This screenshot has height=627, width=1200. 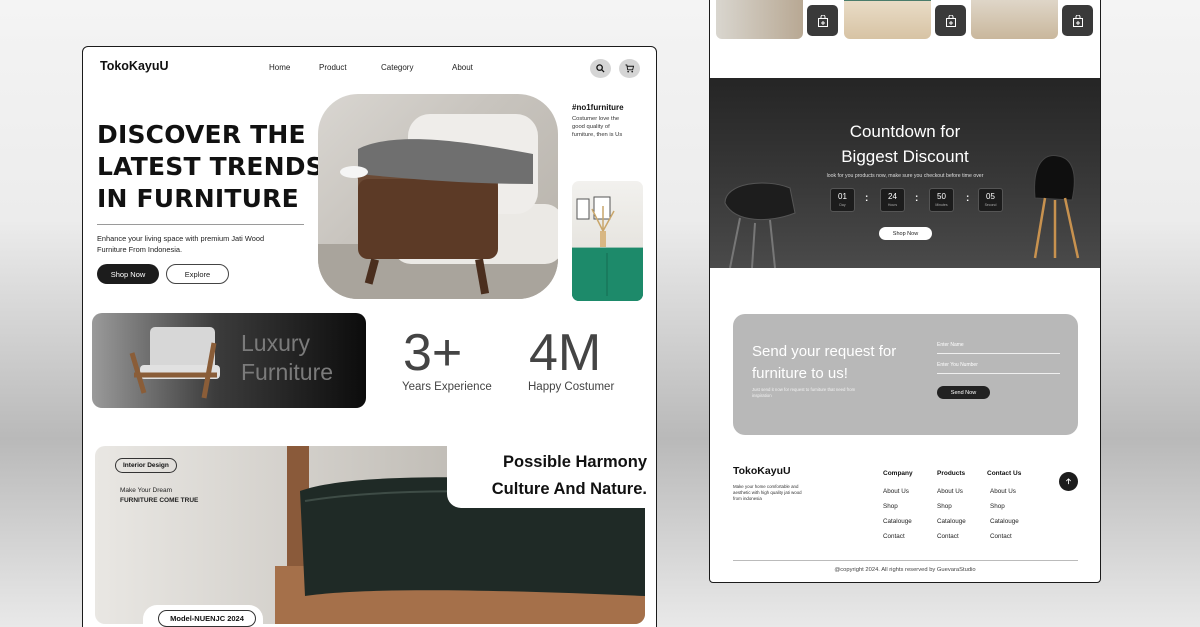 I want to click on minutes-label: Minutes, so click(x=941, y=205).